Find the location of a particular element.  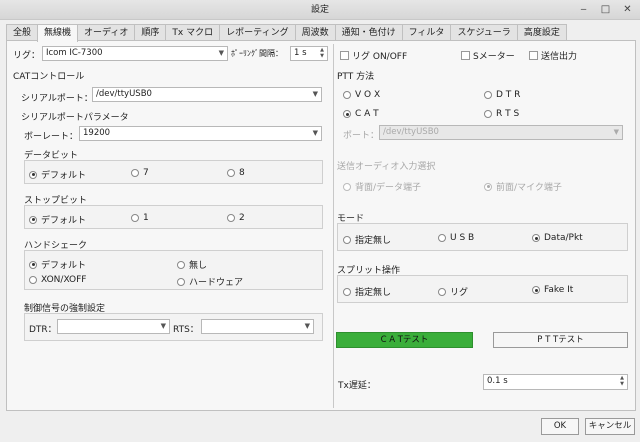

ptt-vox-radio: V O X is located at coordinates (361, 95).